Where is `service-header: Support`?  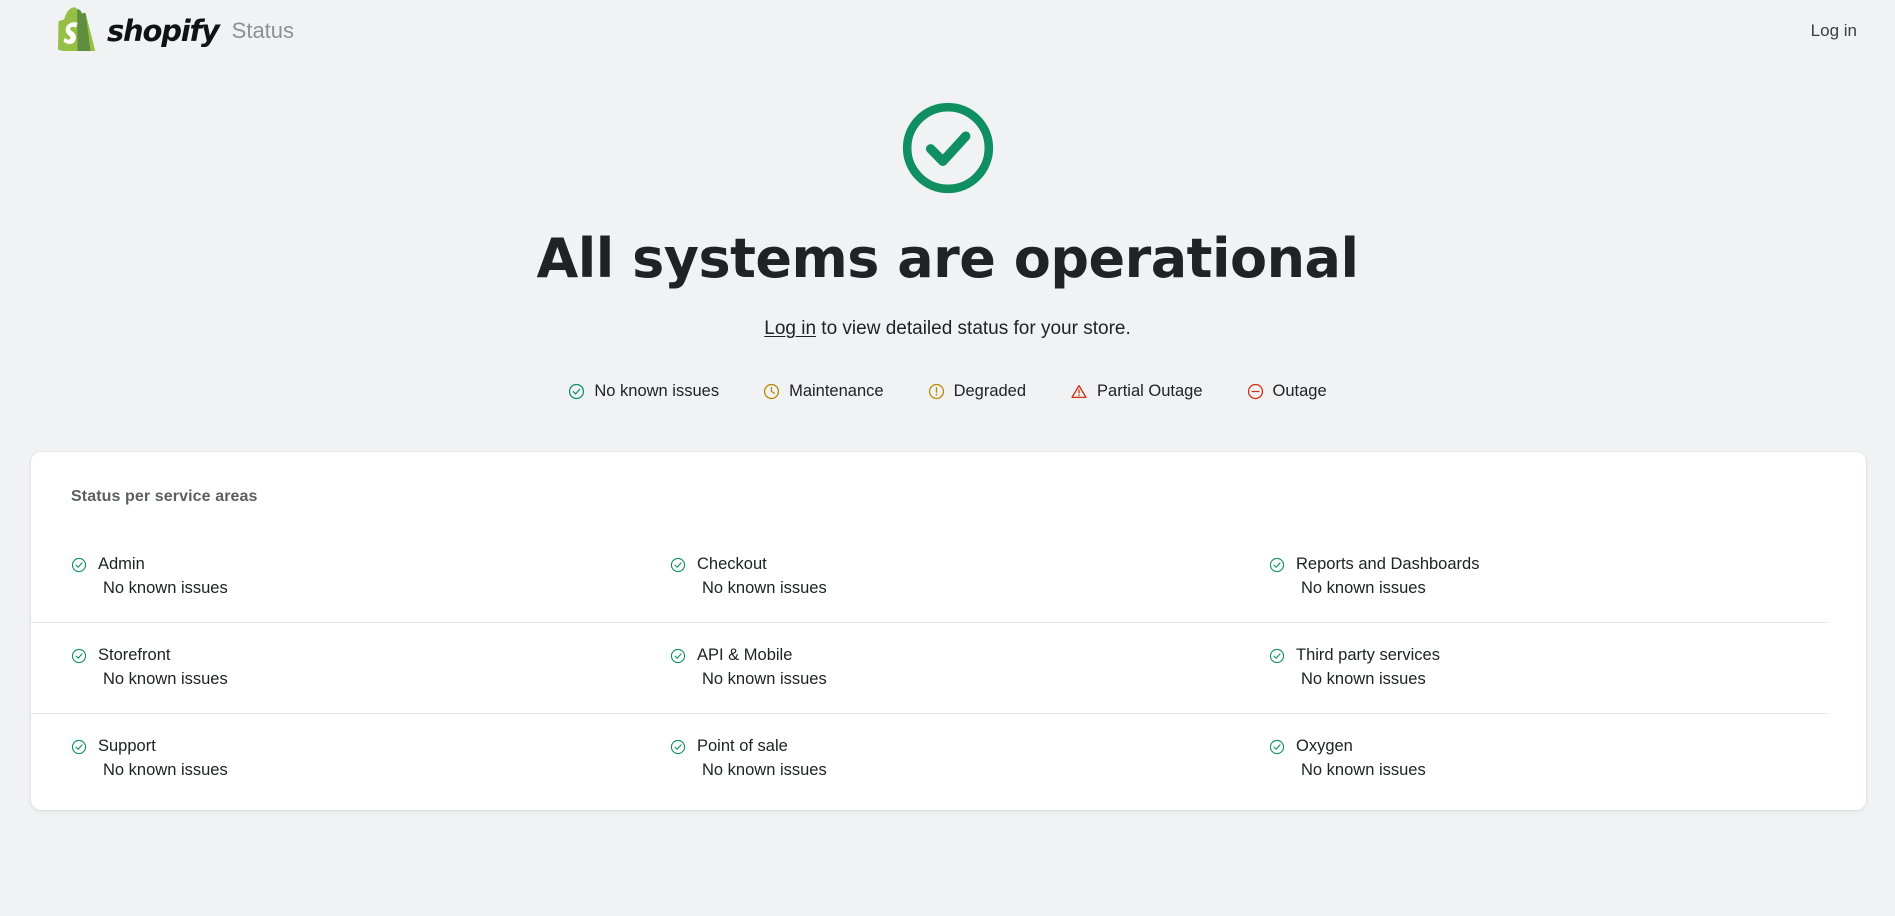 service-header: Support is located at coordinates (350, 746).